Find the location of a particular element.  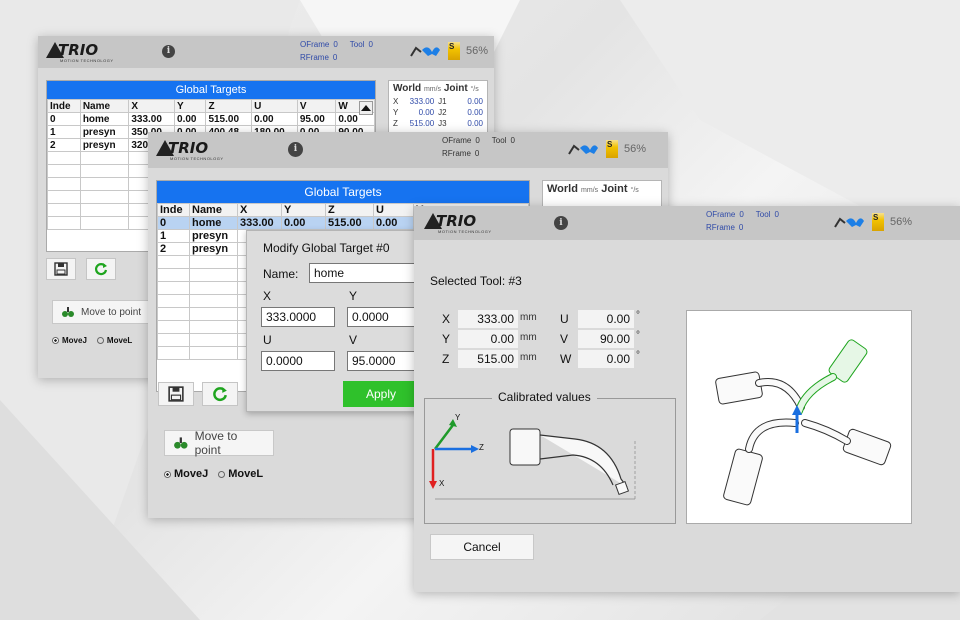

scroll-up-button is located at coordinates (366, 108).